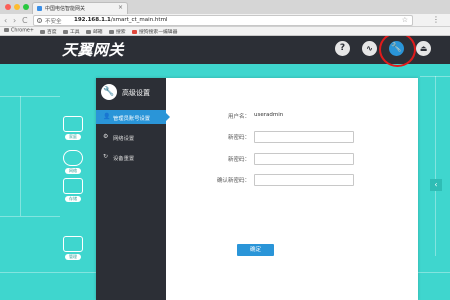 Image resolution: width=450 pixels, height=300 pixels. What do you see at coordinates (109, 92) in the screenshot?
I see `wrench-icon: 🔧` at bounding box center [109, 92].